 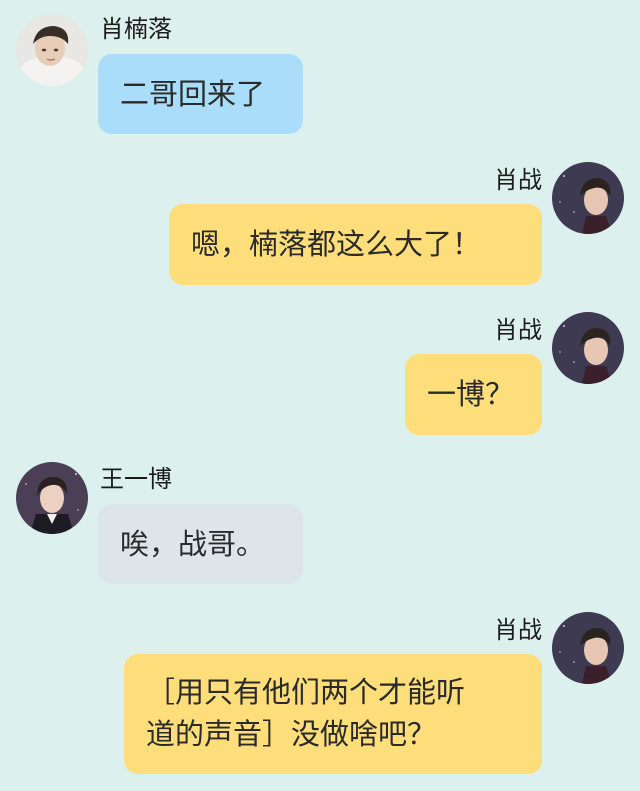 I want to click on message-bubble: 二哥回来了, so click(x=200, y=94).